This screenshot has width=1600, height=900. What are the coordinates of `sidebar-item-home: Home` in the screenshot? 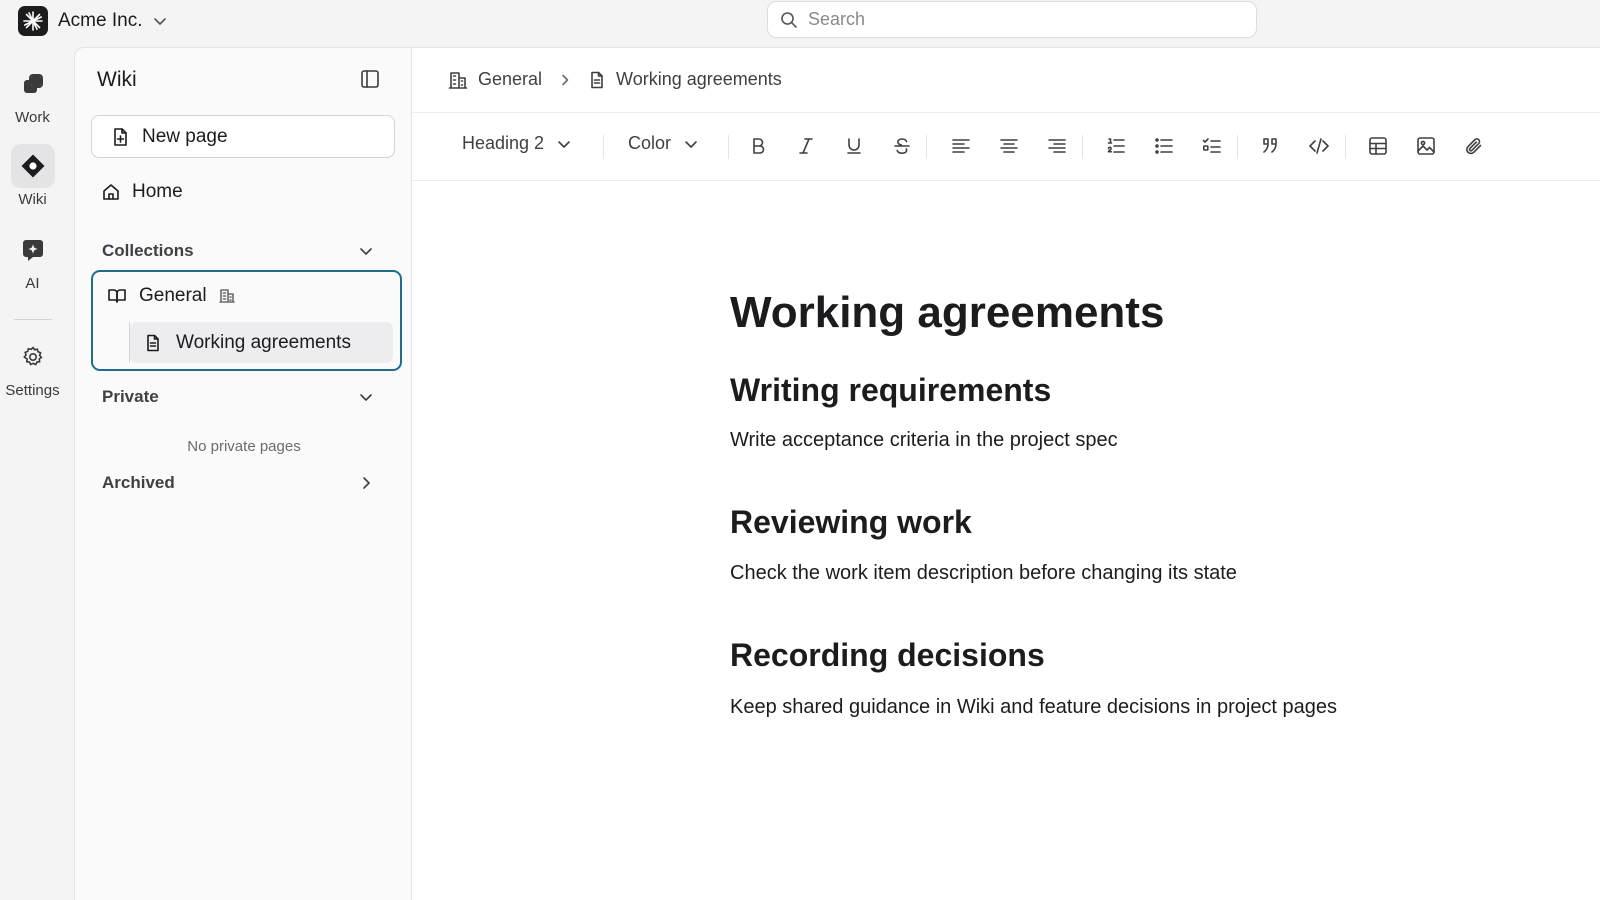 It's located at (142, 192).